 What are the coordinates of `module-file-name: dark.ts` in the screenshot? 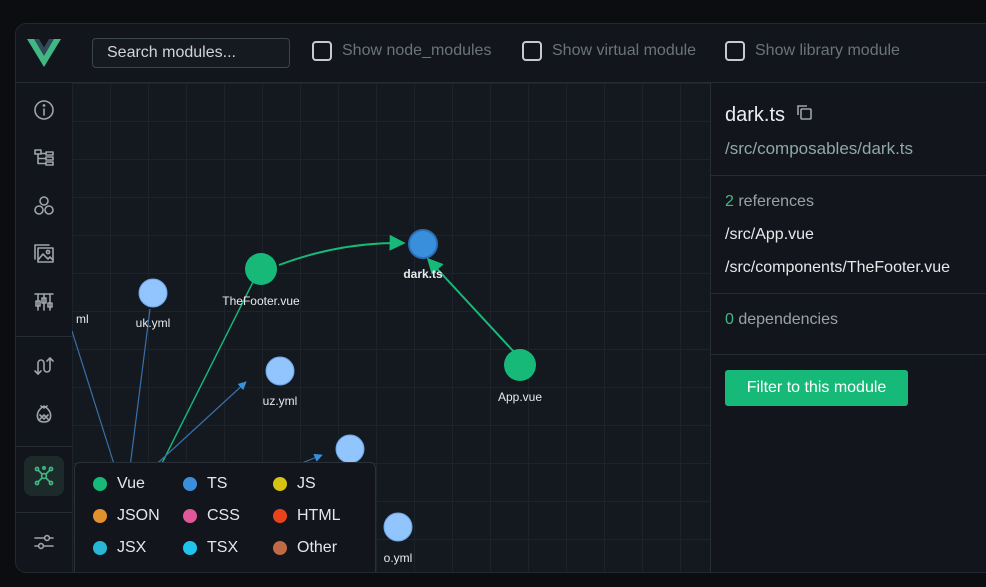 It's located at (755, 114).